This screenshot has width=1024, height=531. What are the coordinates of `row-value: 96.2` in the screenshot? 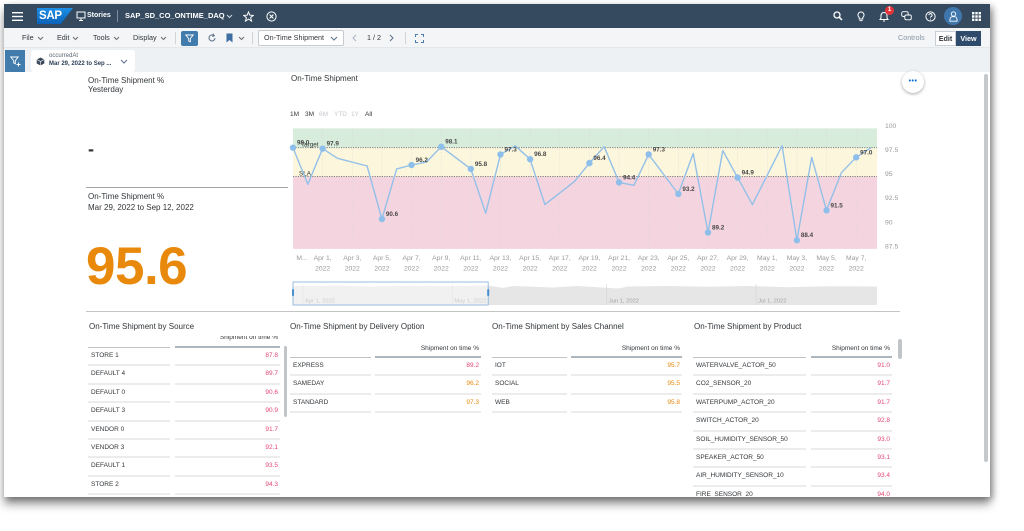 It's located at (428, 385).